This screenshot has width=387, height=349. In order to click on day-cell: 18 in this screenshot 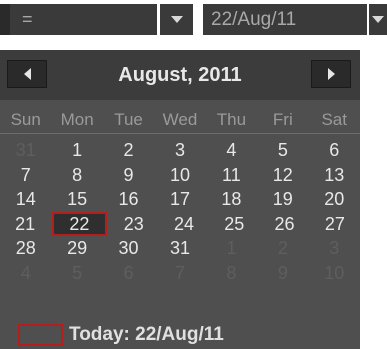, I will do `click(231, 199)`.